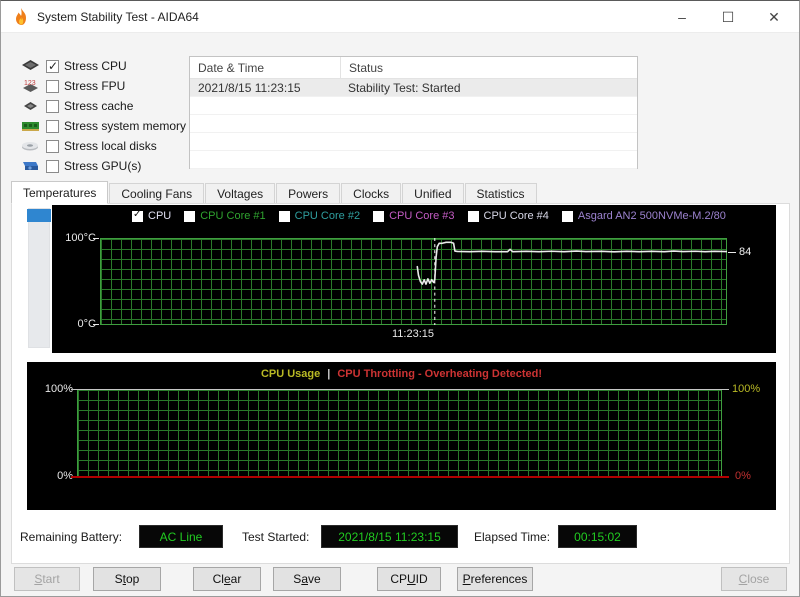 This screenshot has width=800, height=597. What do you see at coordinates (118, 17) in the screenshot?
I see `window-title: System Stability Test - AIDA64` at bounding box center [118, 17].